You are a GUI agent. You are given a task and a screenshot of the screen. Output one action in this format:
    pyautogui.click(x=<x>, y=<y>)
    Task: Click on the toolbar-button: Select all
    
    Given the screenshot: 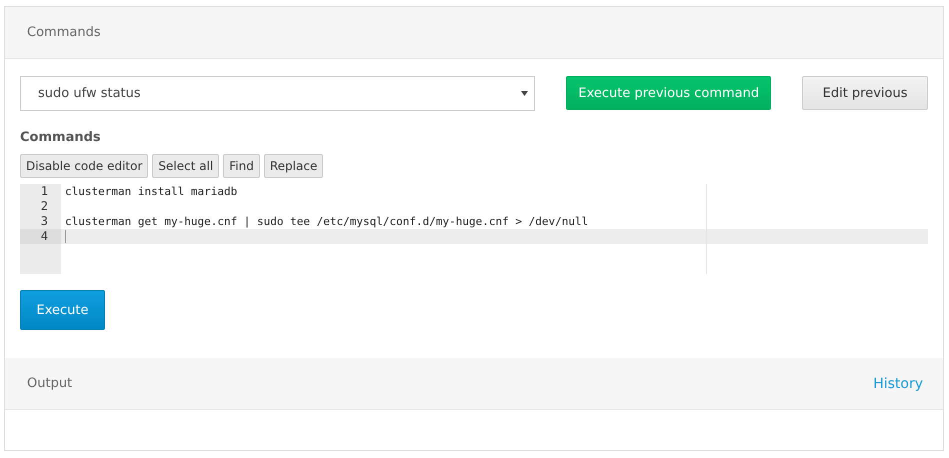 What is the action you would take?
    pyautogui.click(x=186, y=166)
    